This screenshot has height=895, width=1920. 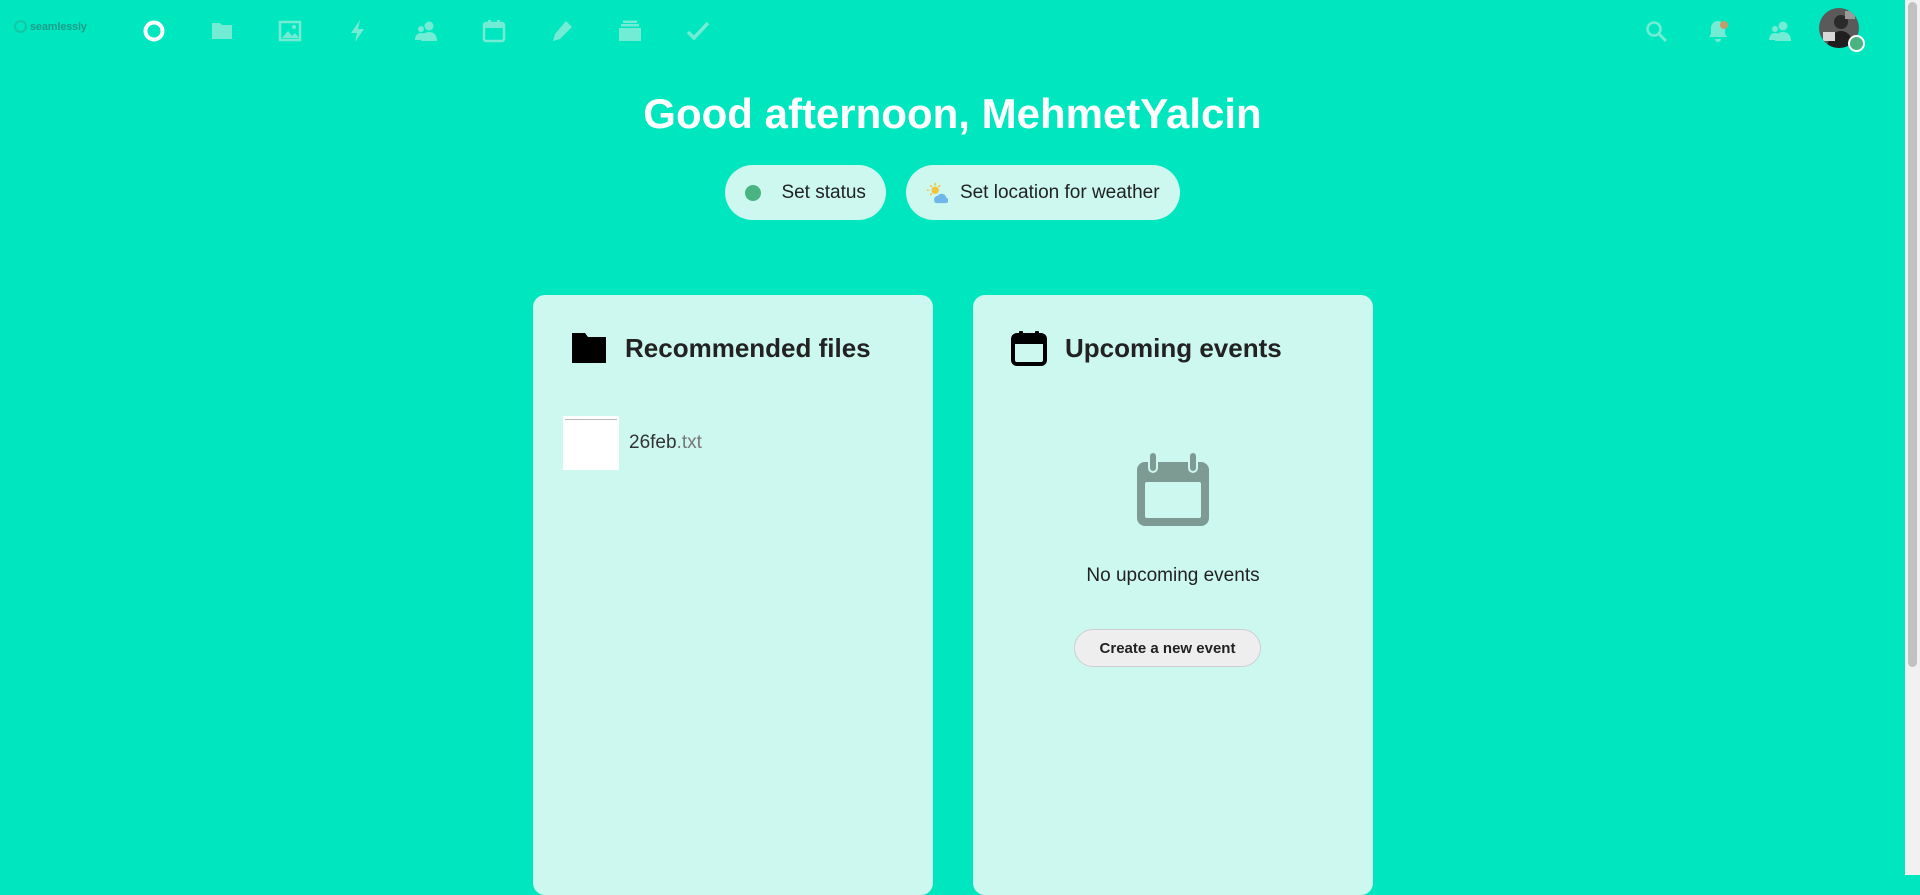 I want to click on contacts-menu-icon, so click(x=1780, y=31).